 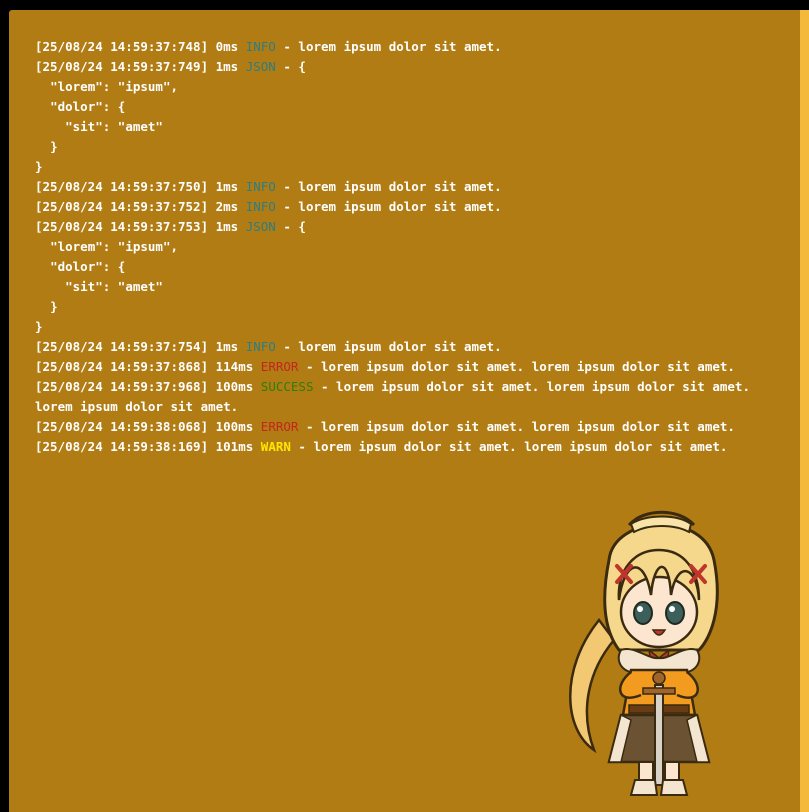 I want to click on log-level-warn: WARN, so click(x=275, y=446).